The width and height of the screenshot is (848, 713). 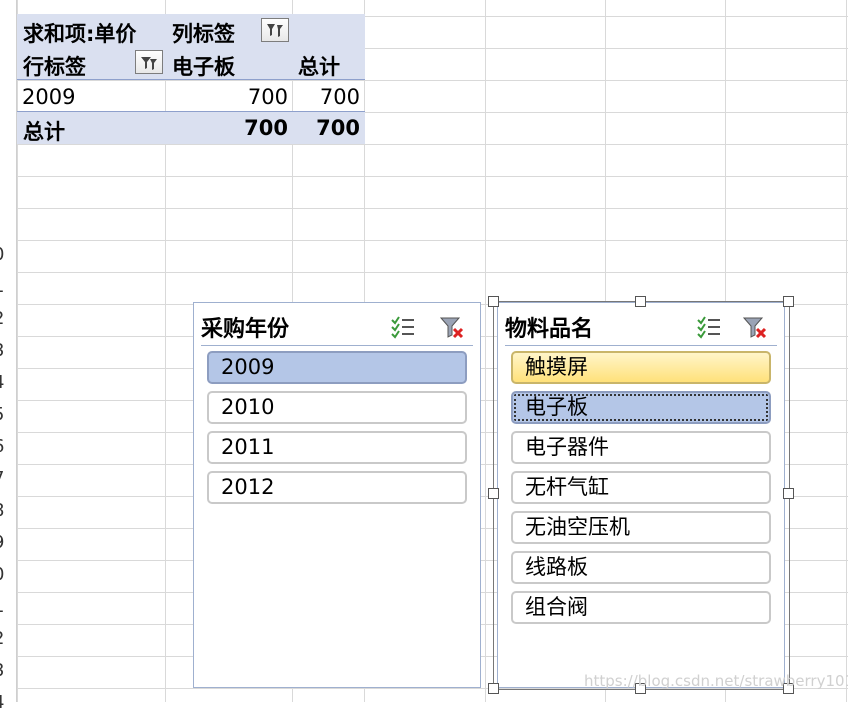 I want to click on slicer-item: 无油空压机, so click(x=641, y=527).